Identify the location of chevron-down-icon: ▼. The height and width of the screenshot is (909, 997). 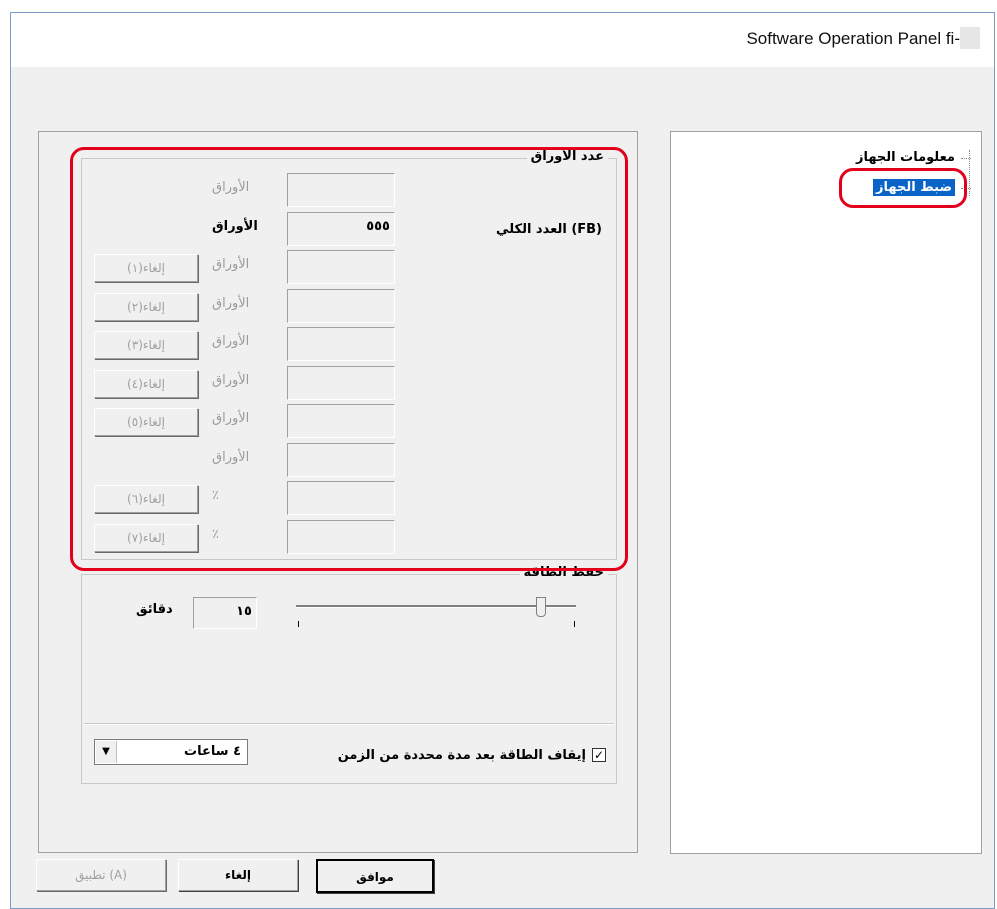
(106, 752).